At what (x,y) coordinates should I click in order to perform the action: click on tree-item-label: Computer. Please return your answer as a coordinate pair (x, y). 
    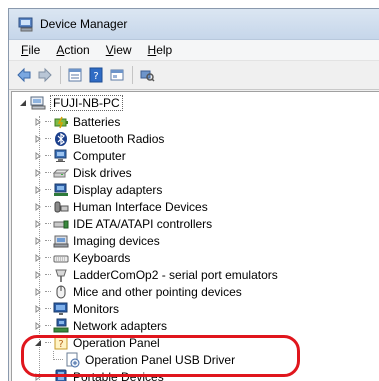
    Looking at the image, I should click on (99, 155).